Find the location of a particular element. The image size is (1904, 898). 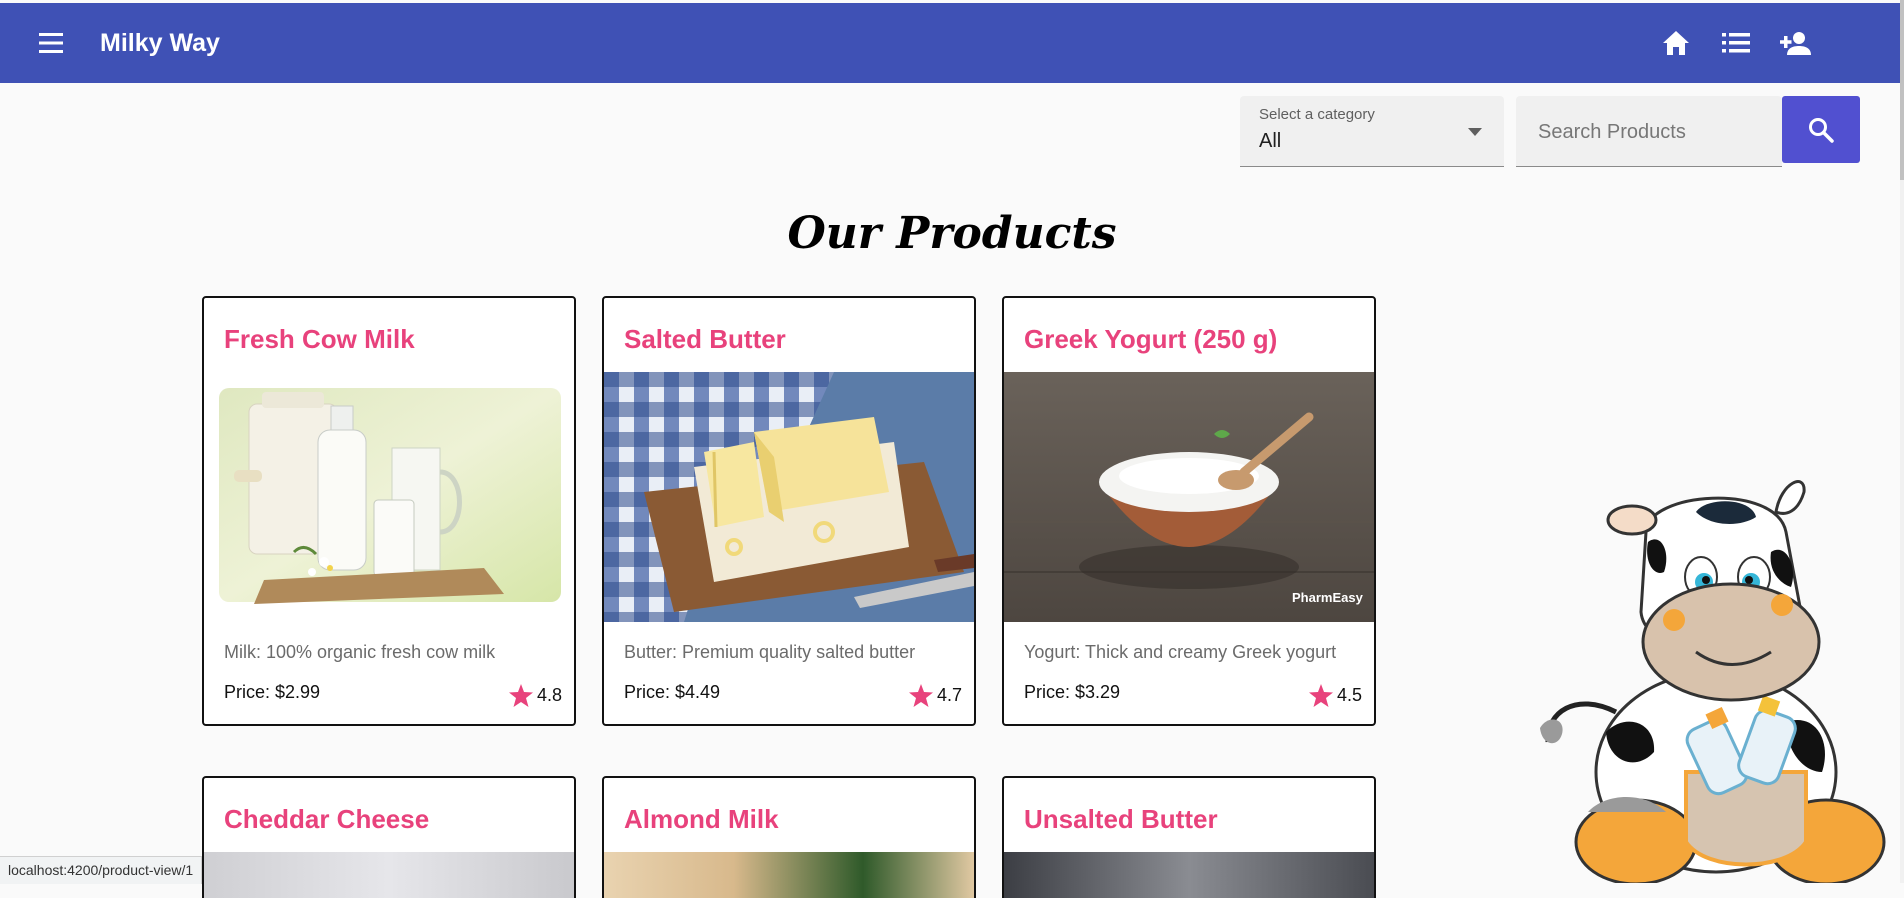

product-description: Milk: 100% organic fresh cow milk is located at coordinates (360, 652).